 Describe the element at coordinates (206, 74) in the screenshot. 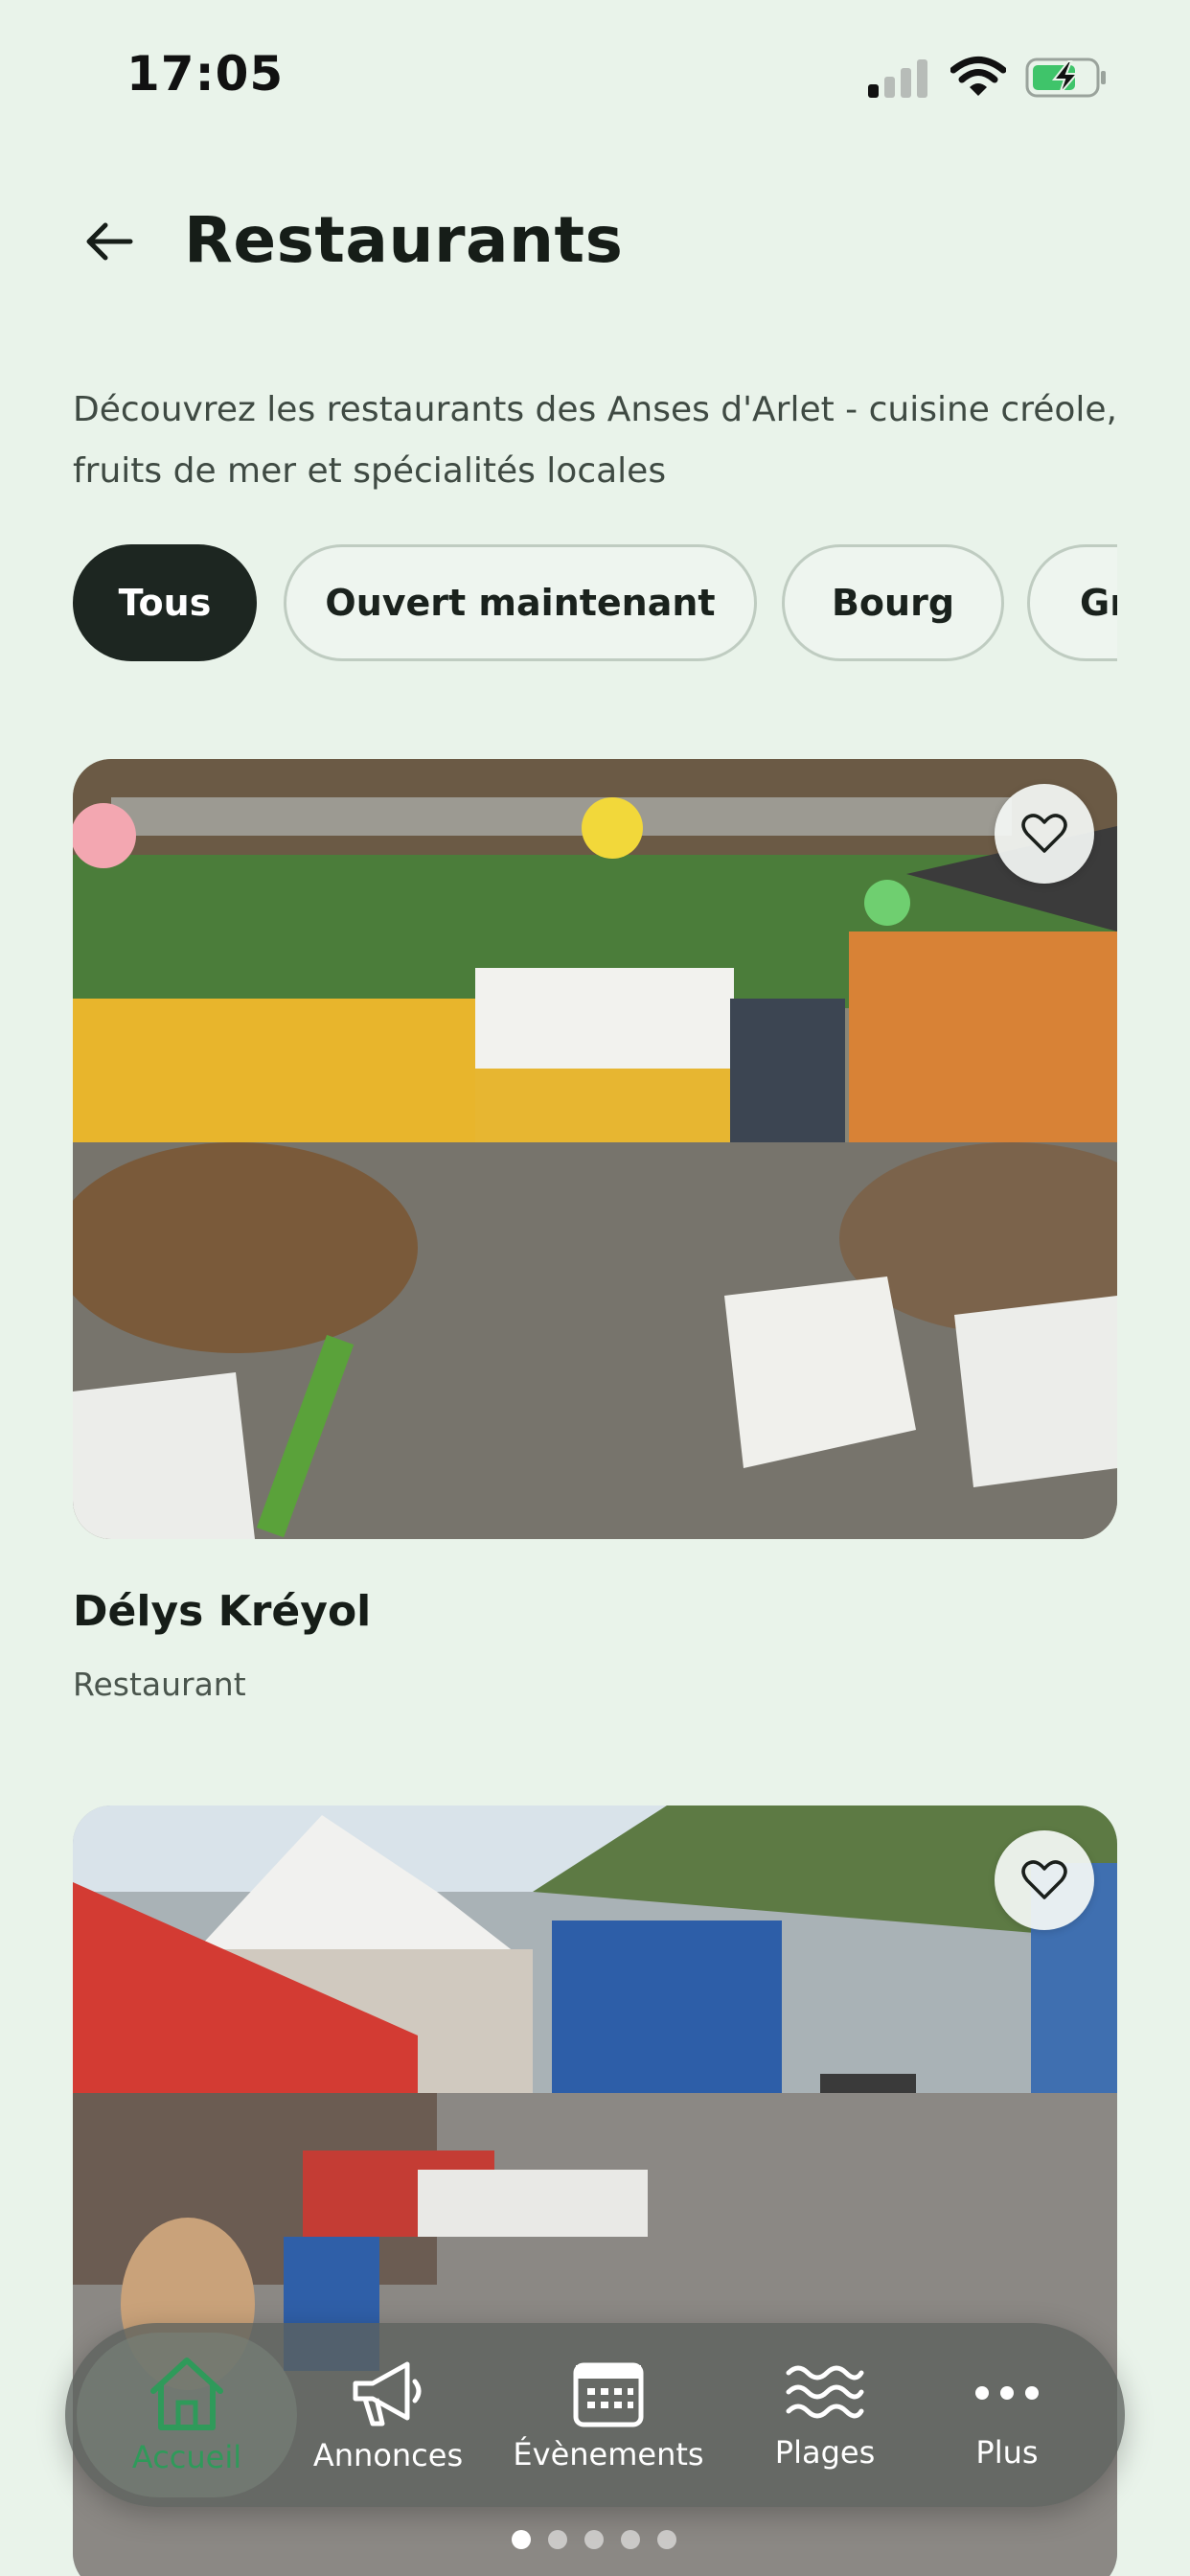

I see `status-time: 17:05` at that location.